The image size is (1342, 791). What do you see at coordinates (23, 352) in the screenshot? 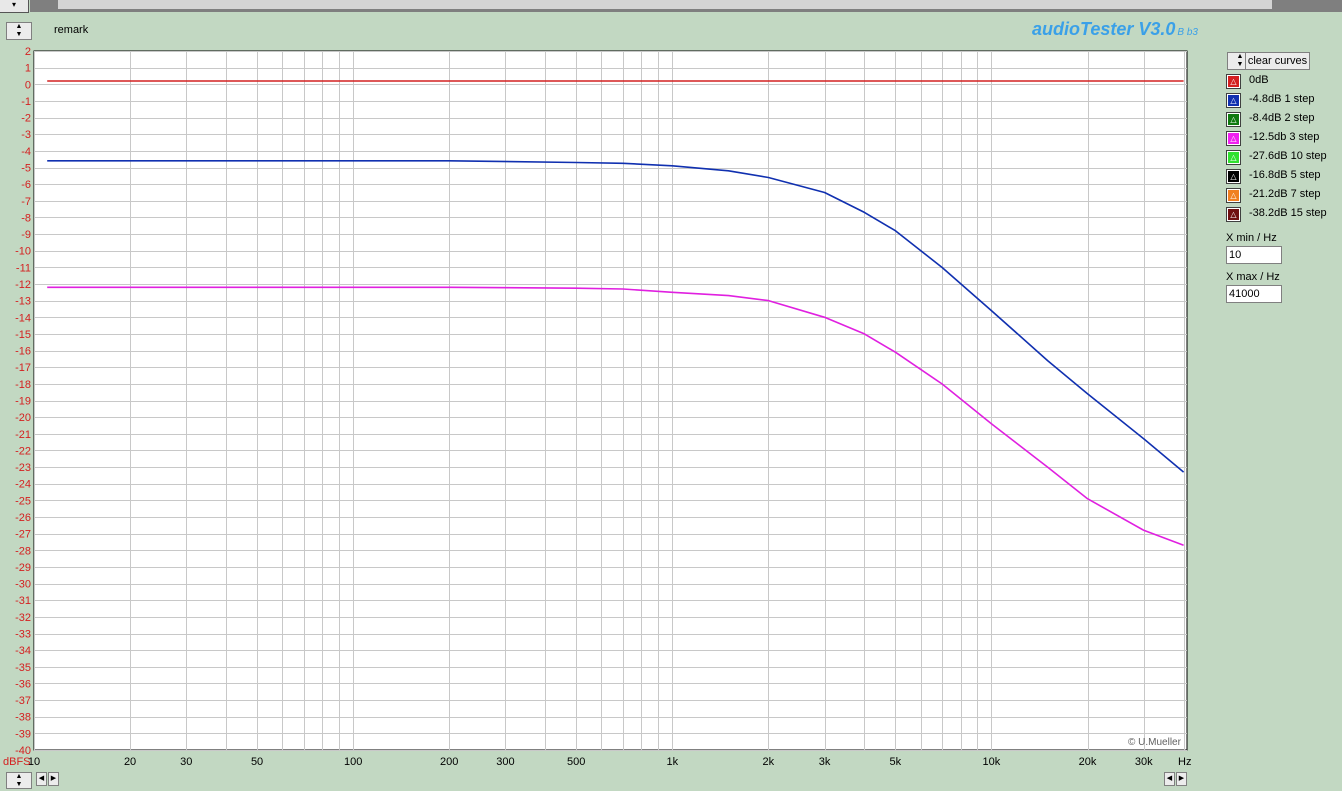
I see `y-tick-label: -16` at bounding box center [23, 352].